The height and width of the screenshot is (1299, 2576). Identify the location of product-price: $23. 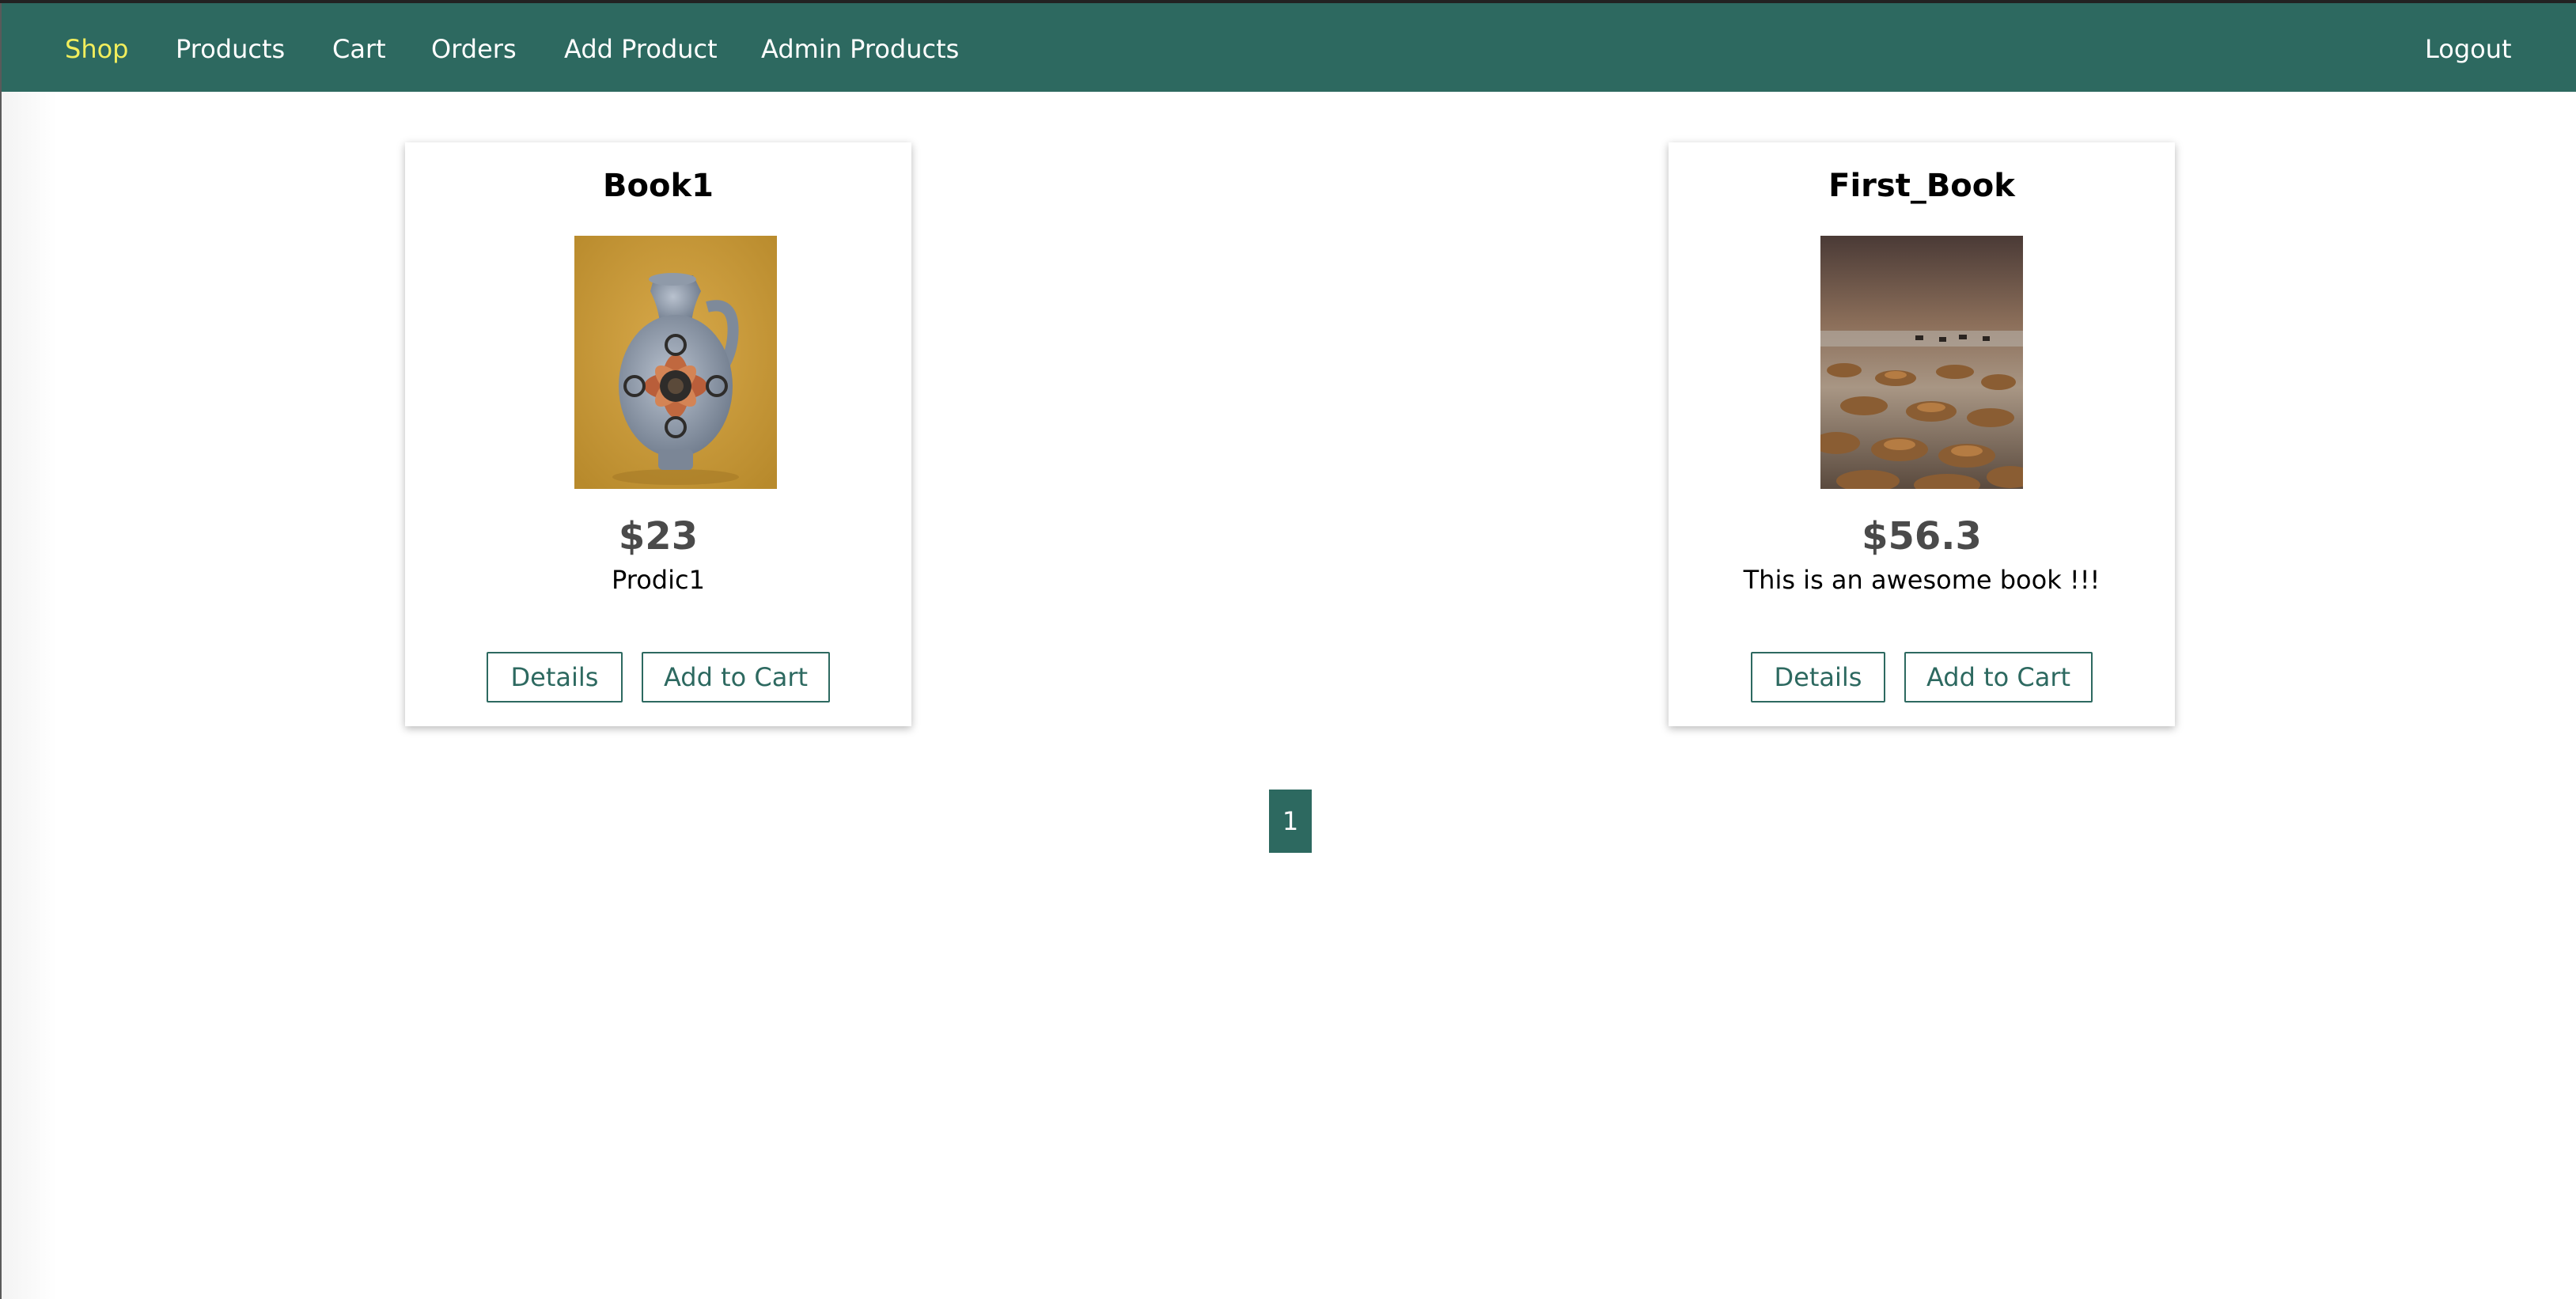
(658, 537).